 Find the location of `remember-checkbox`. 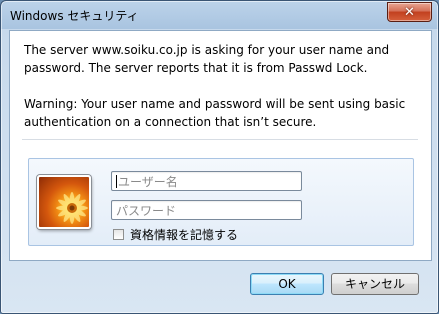

remember-checkbox is located at coordinates (118, 234).